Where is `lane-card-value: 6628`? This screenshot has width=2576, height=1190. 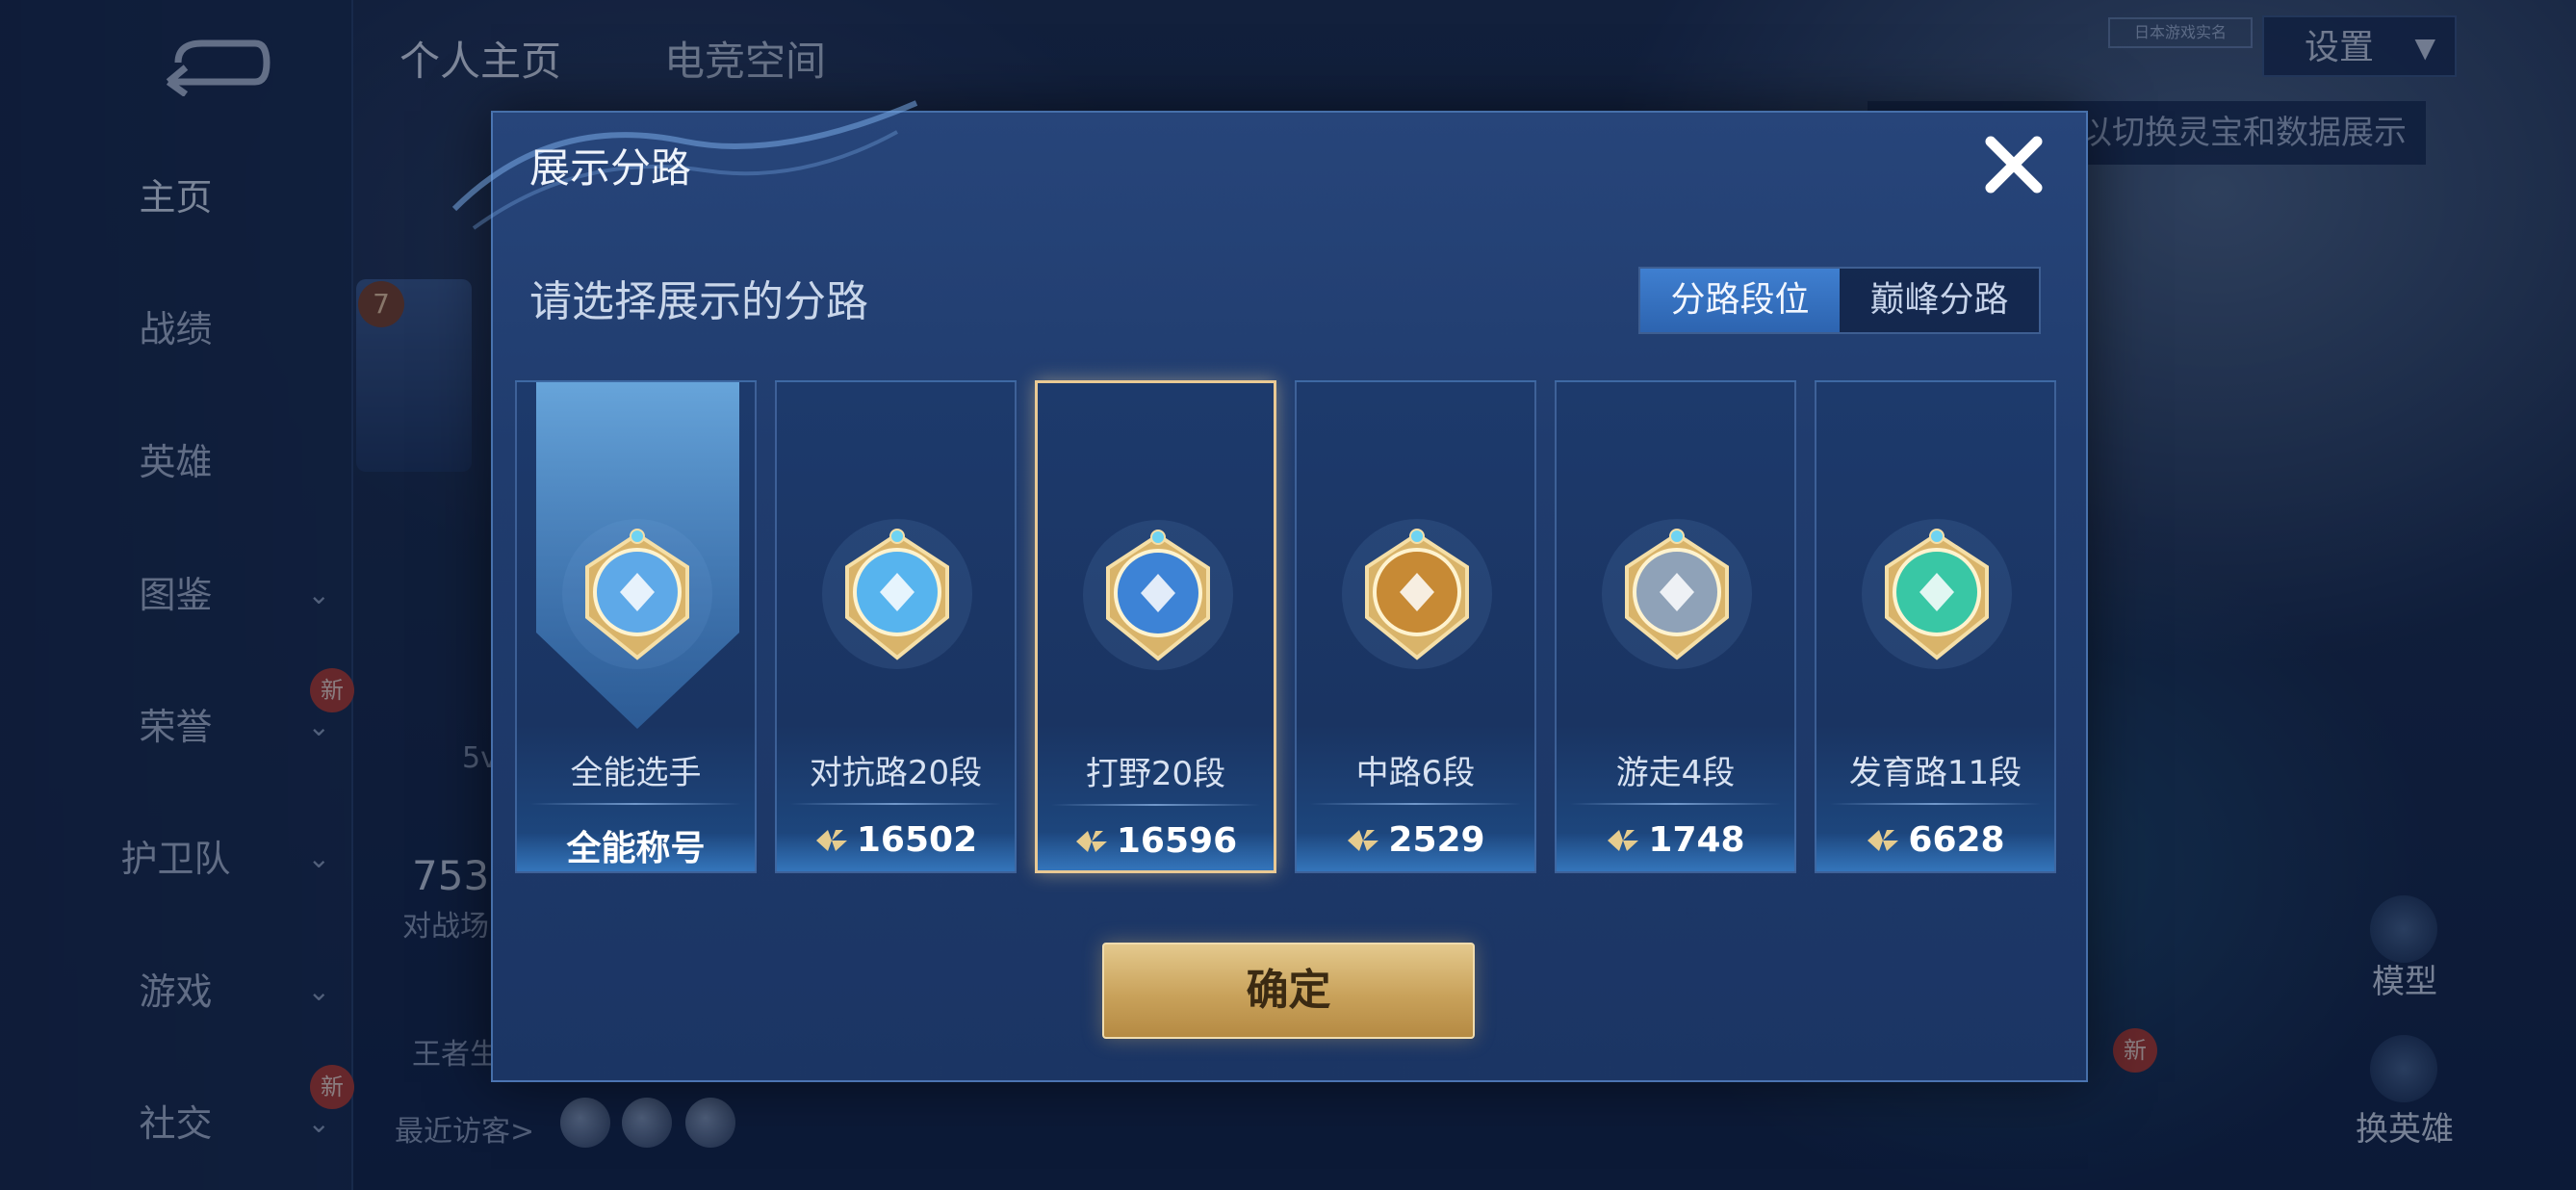
lane-card-value: 6628 is located at coordinates (1935, 840).